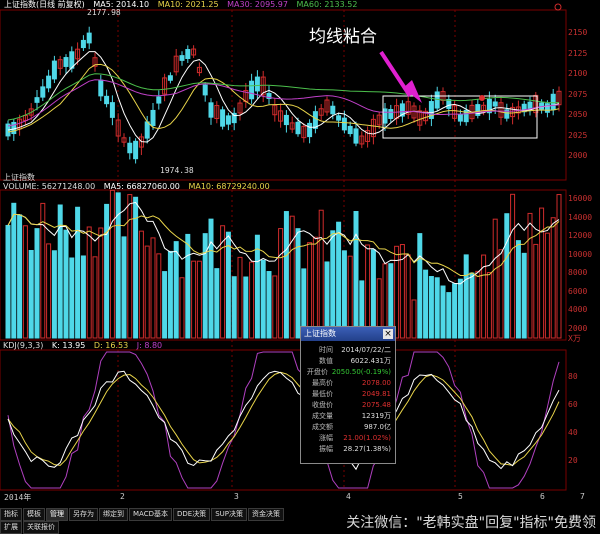 The width and height of the screenshot is (600, 534). I want to click on indicator-tab: 绑定到, so click(113, 514).